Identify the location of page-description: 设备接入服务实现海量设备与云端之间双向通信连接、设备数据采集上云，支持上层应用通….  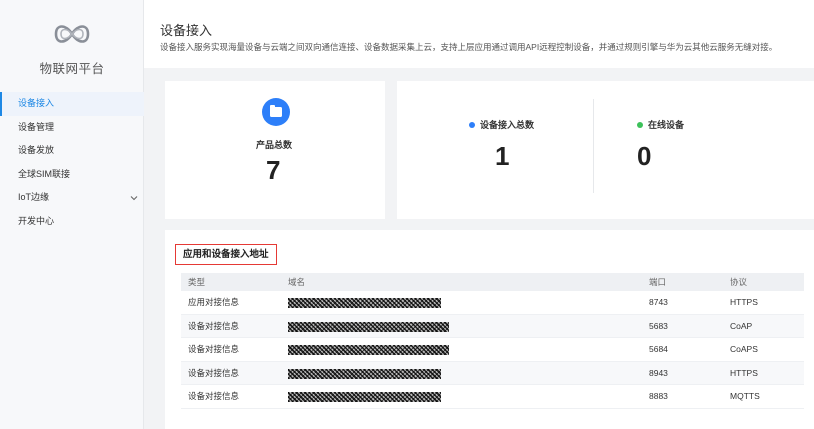
(469, 47).